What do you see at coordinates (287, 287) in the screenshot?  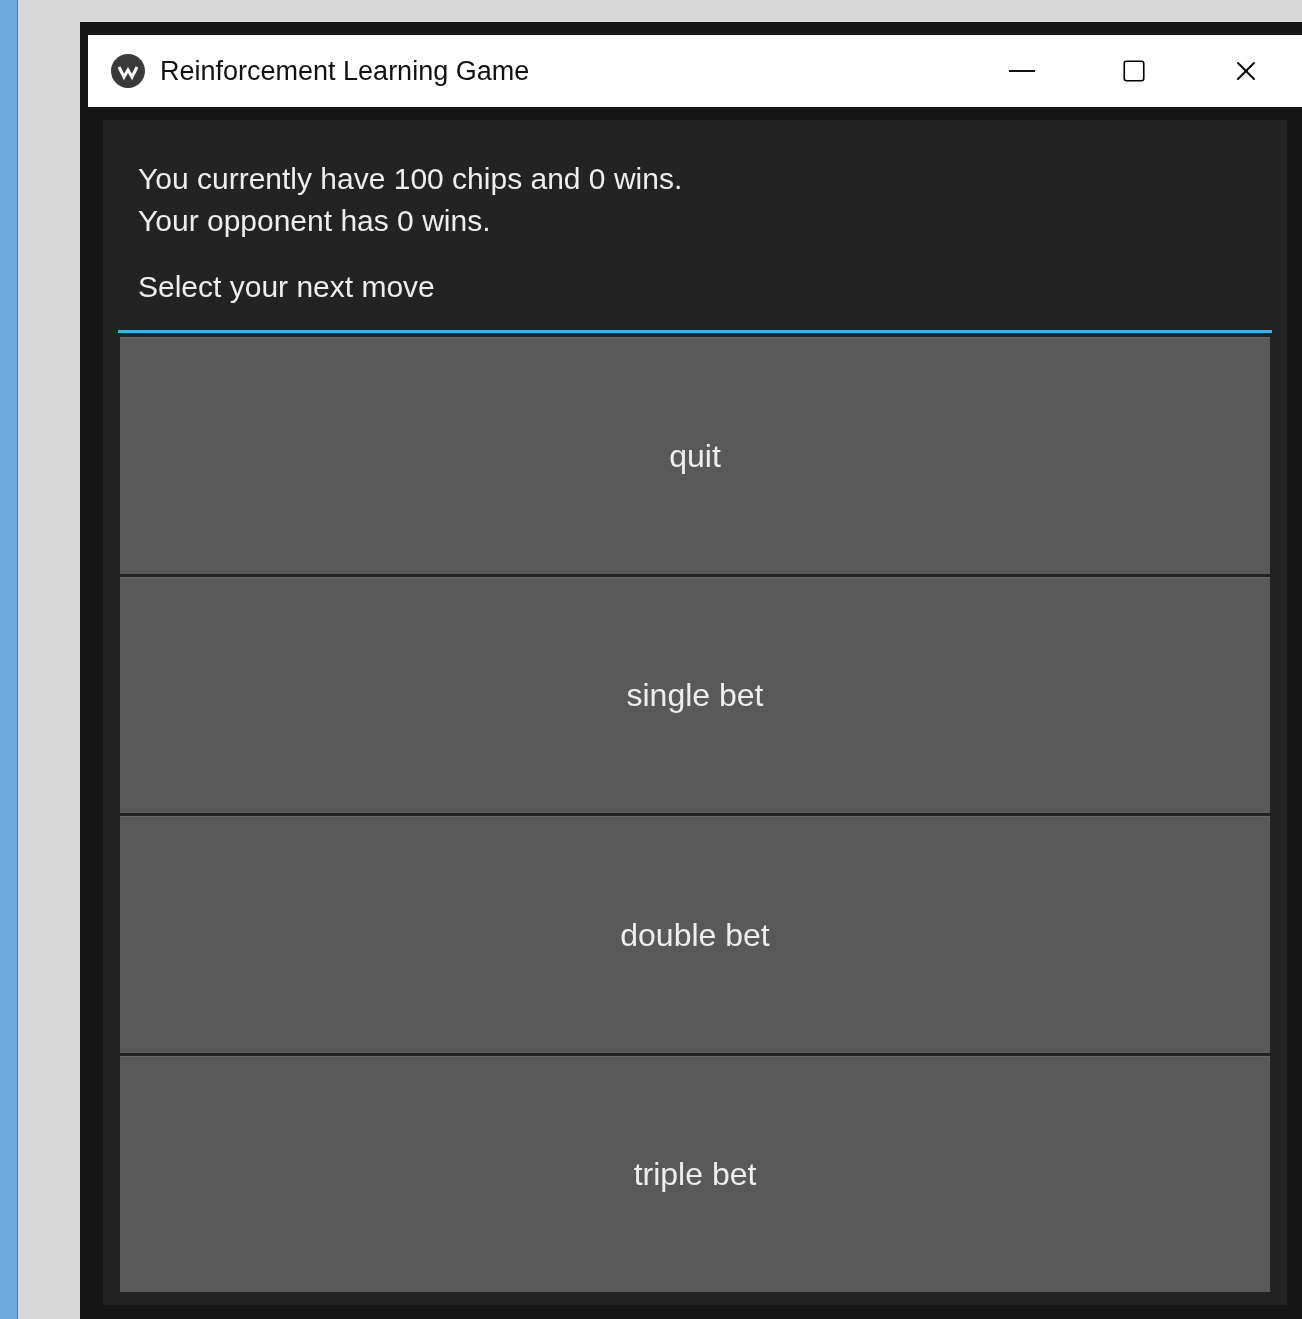 I see `prompt-text: Select your next move` at bounding box center [287, 287].